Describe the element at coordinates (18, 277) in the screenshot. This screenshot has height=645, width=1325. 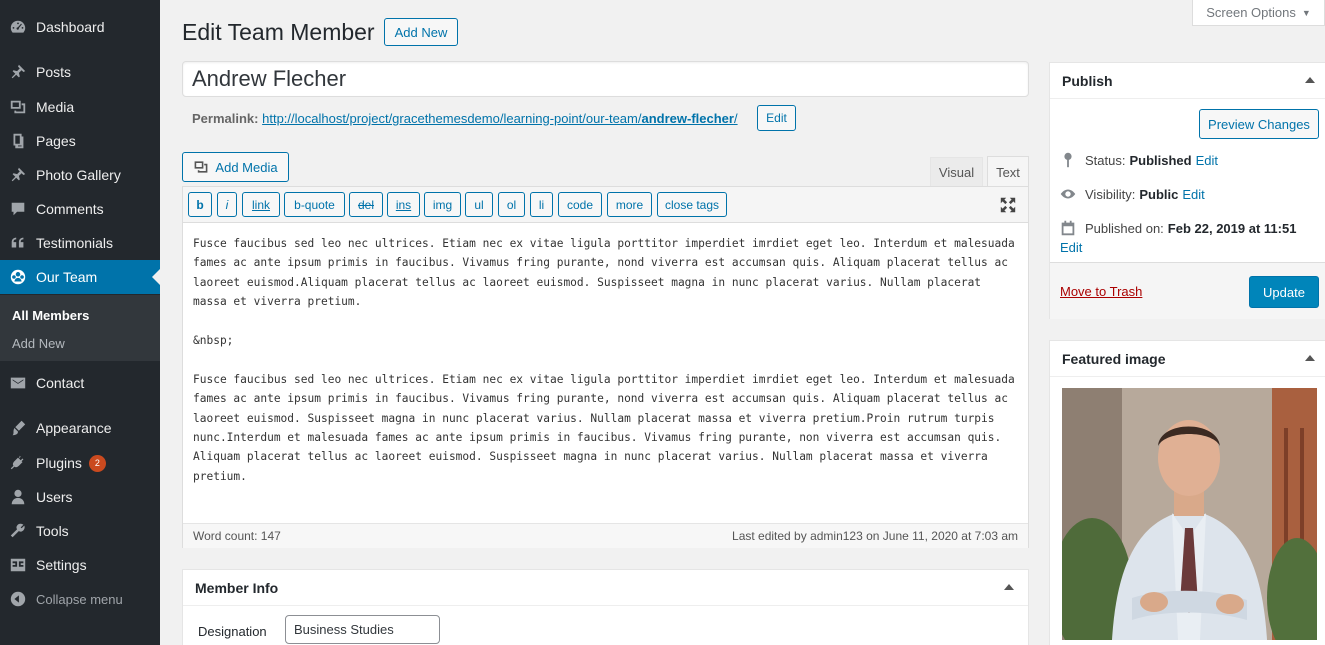
I see `team-icon` at that location.